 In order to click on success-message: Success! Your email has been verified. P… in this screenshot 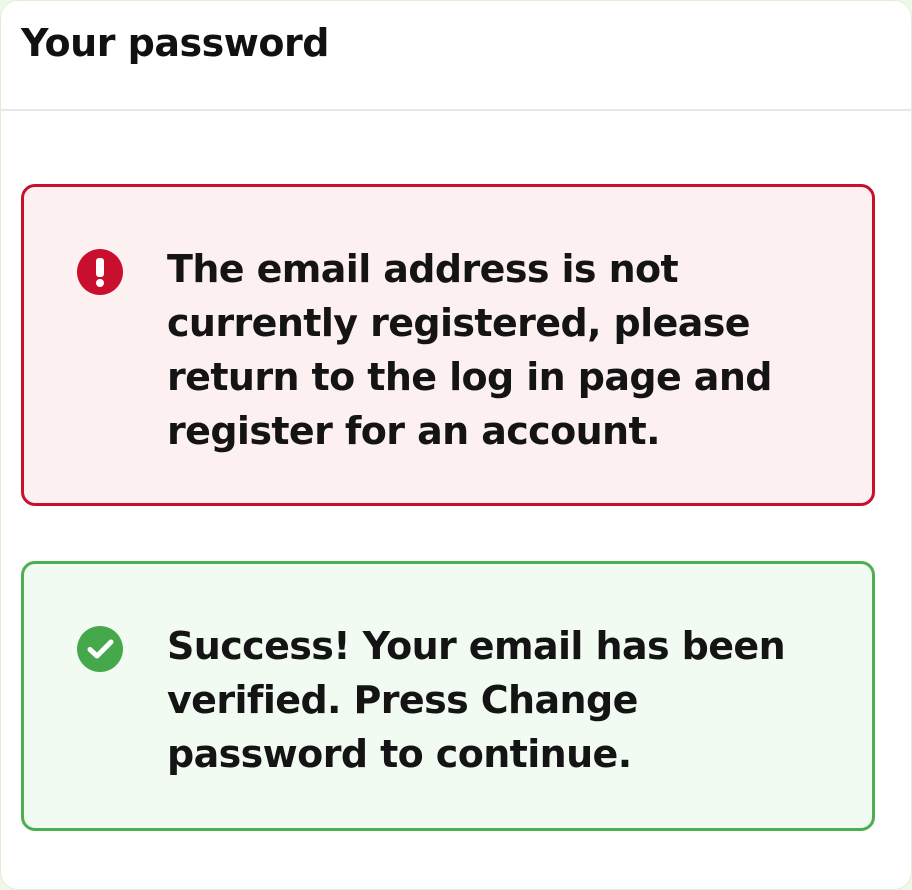, I will do `click(476, 700)`.